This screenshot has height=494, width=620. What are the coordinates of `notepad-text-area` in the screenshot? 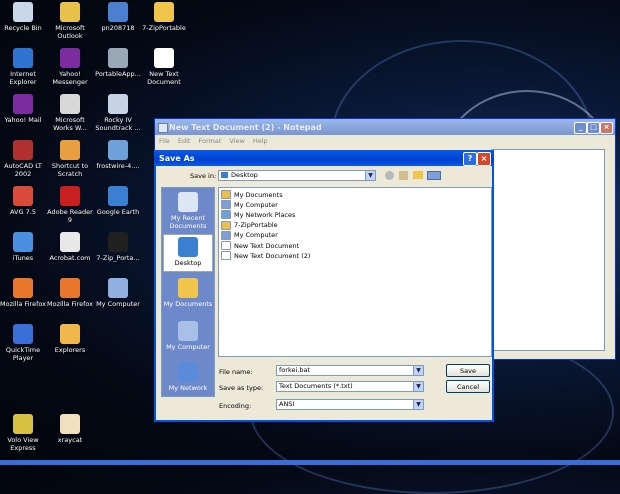 It's located at (548, 250).